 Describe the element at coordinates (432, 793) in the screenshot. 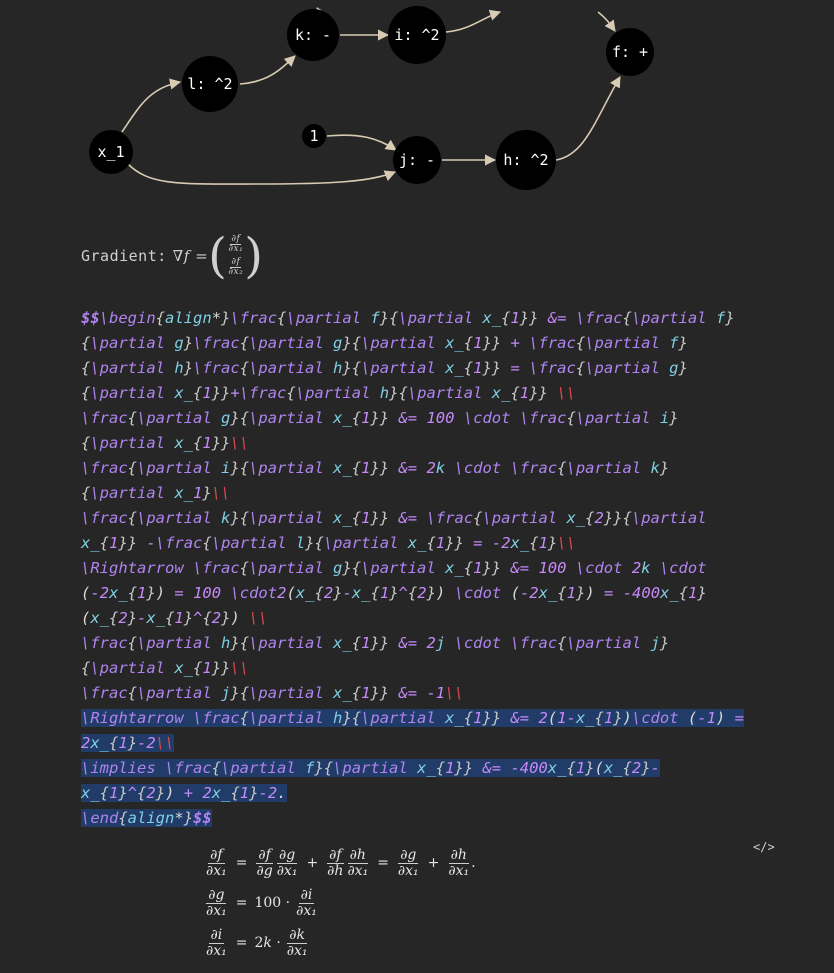

I see `code-line: x_{1}^{2}) + 2x_{1}-2.` at that location.